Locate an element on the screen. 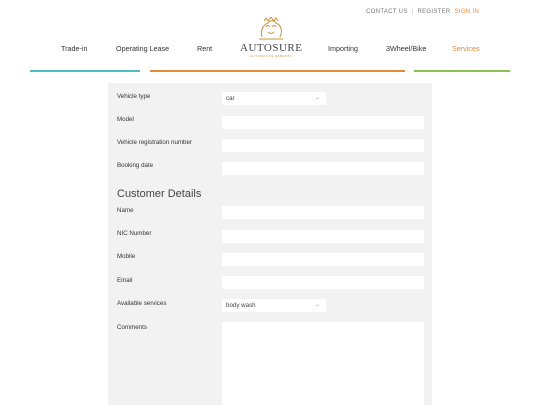  mobile-label: Mobile is located at coordinates (126, 256).